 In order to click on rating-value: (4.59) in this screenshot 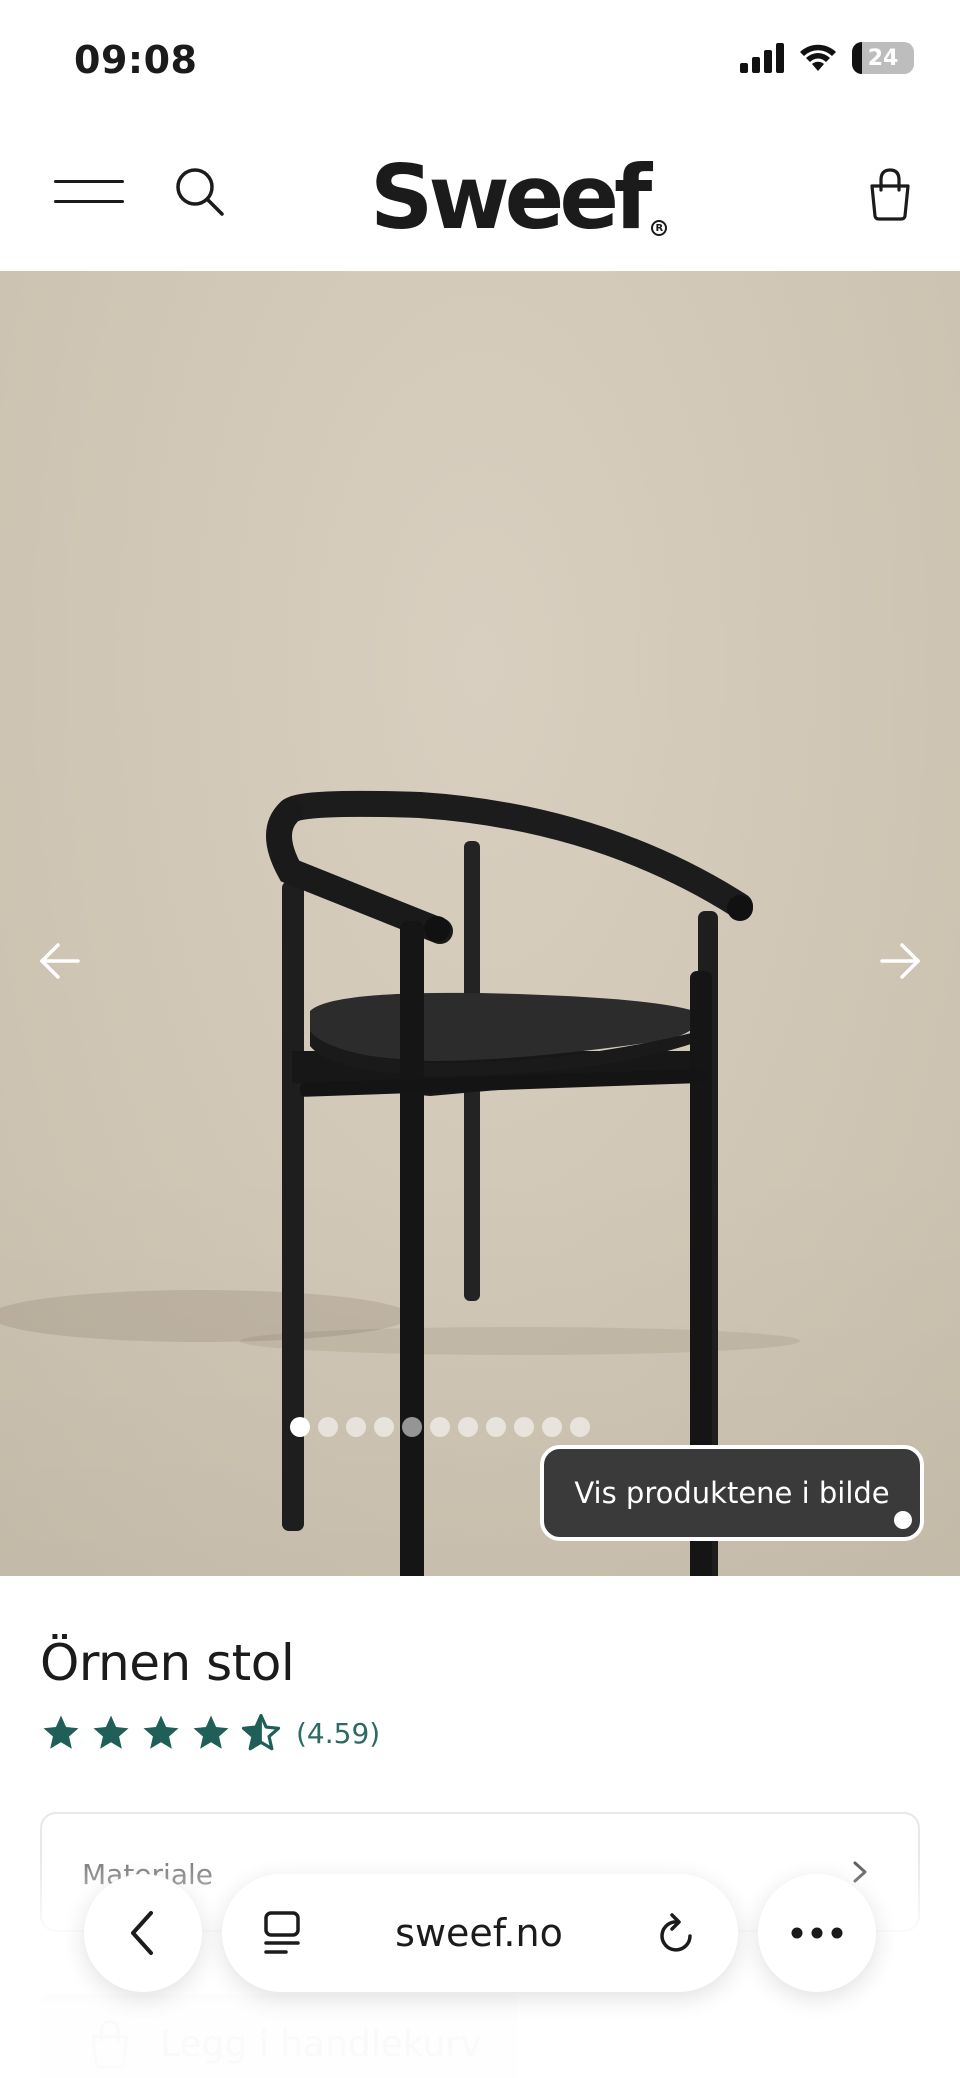, I will do `click(338, 1733)`.